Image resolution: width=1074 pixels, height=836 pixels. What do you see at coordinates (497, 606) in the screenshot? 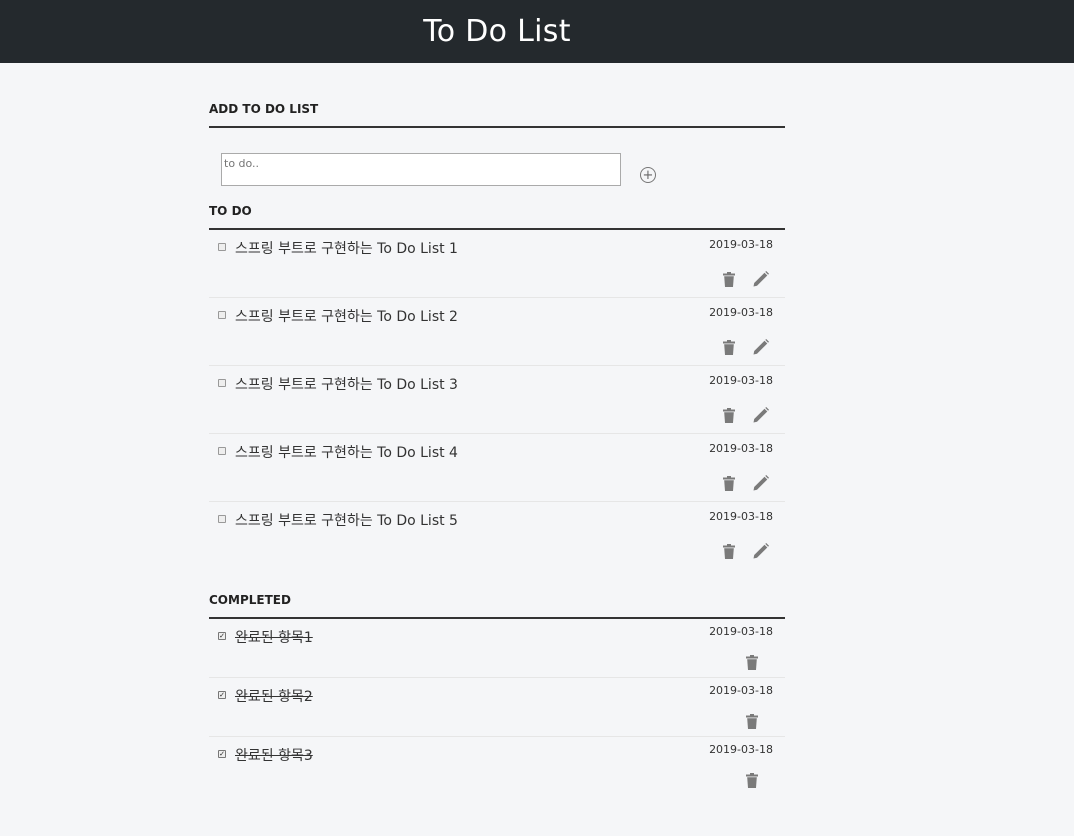
I see `completed-section-title: COMPLETED` at bounding box center [497, 606].